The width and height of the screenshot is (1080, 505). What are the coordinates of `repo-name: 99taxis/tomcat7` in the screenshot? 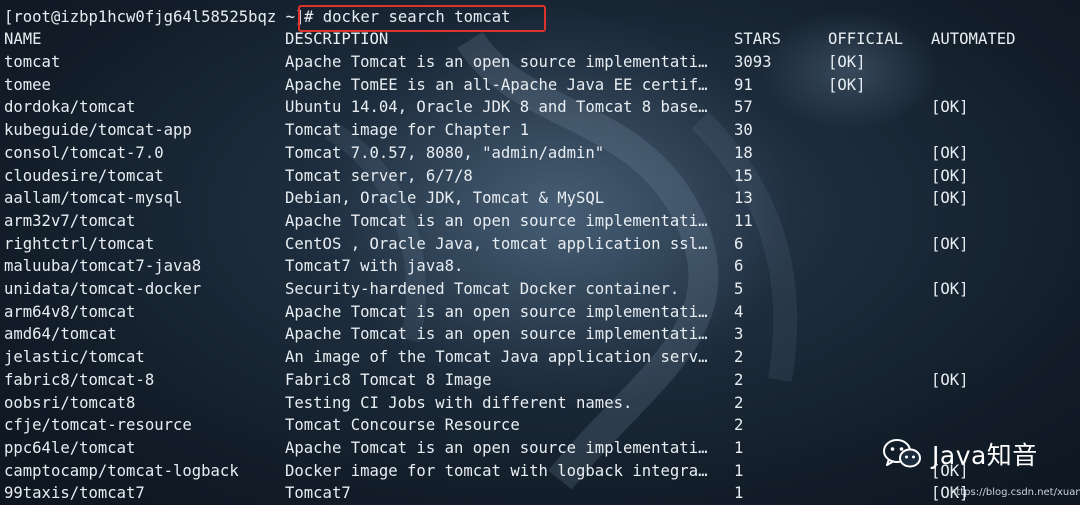 It's located at (74, 493).